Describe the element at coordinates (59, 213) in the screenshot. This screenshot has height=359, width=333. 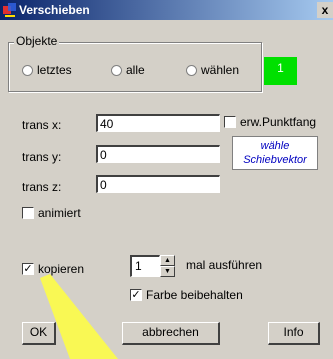
I see `animate-checkbox-label: animiert` at that location.